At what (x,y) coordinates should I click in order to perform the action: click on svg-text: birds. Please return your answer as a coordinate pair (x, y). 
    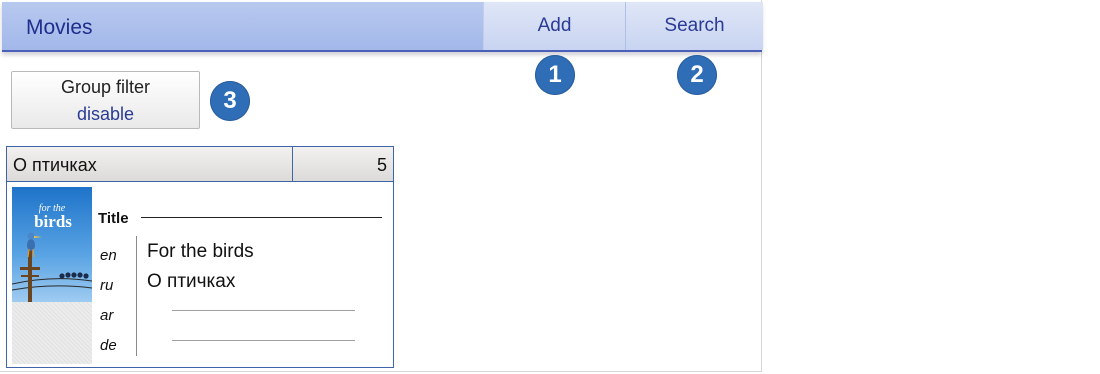
    Looking at the image, I should click on (53, 221).